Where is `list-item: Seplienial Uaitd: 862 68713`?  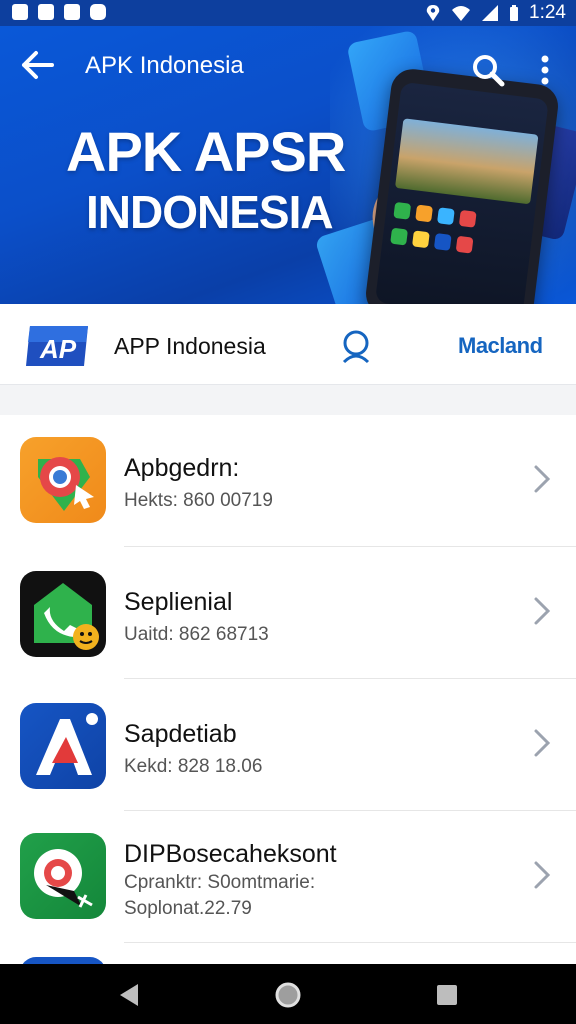
list-item: Seplienial Uaitd: 862 68713 is located at coordinates (288, 613).